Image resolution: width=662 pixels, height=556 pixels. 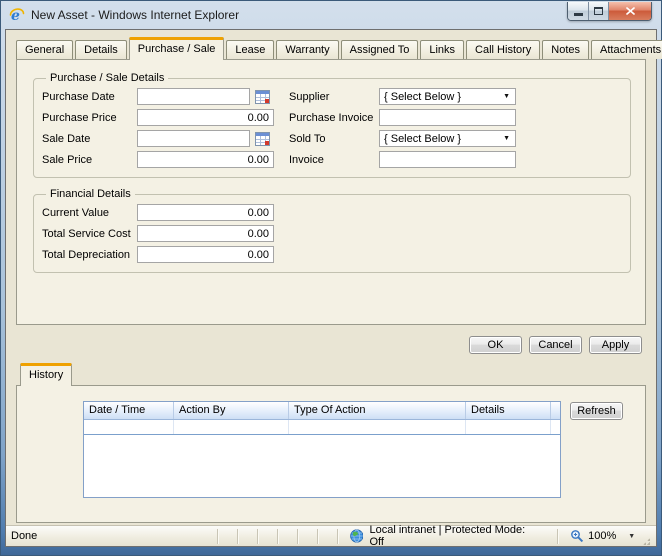 I want to click on tab-links: Links, so click(x=442, y=49).